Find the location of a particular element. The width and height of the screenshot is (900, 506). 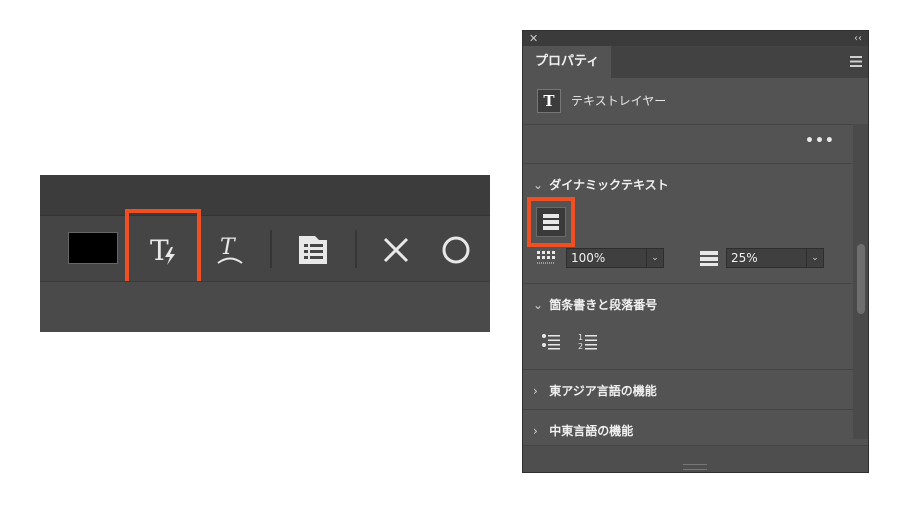

commit-icon is located at coordinates (456, 250).